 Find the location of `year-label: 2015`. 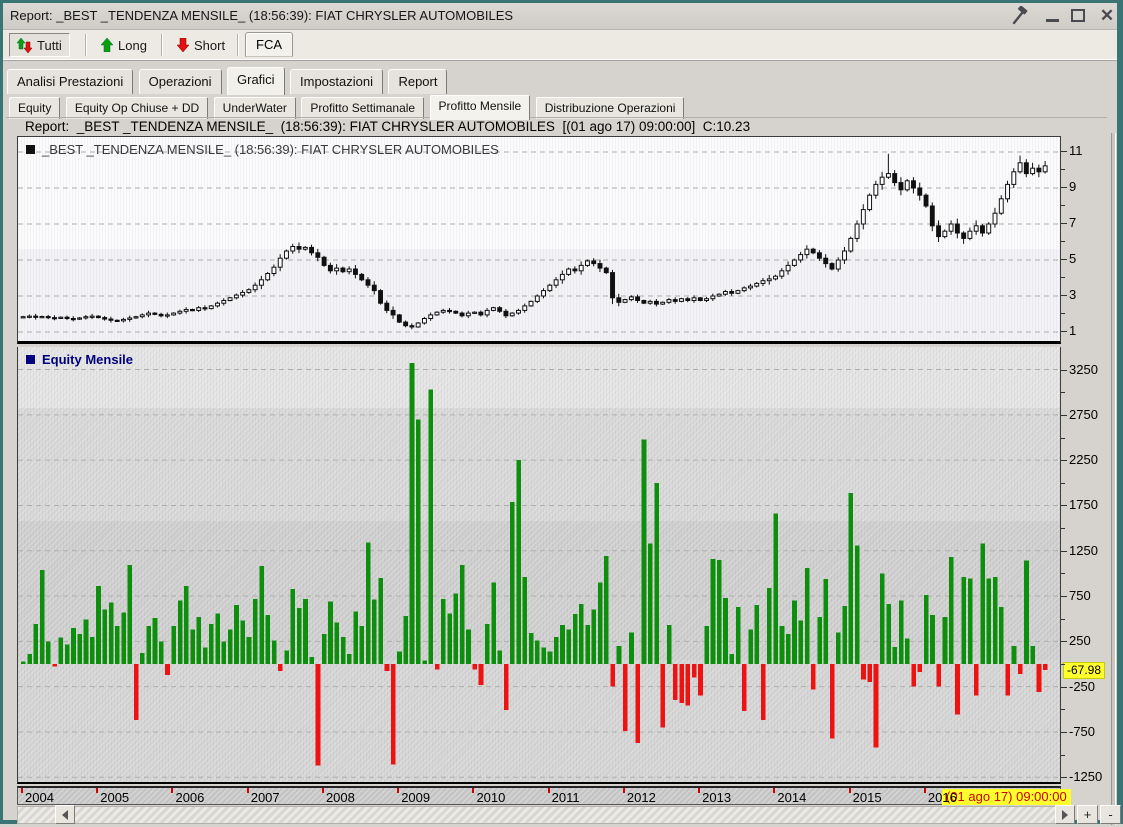

year-label: 2015 is located at coordinates (867, 797).